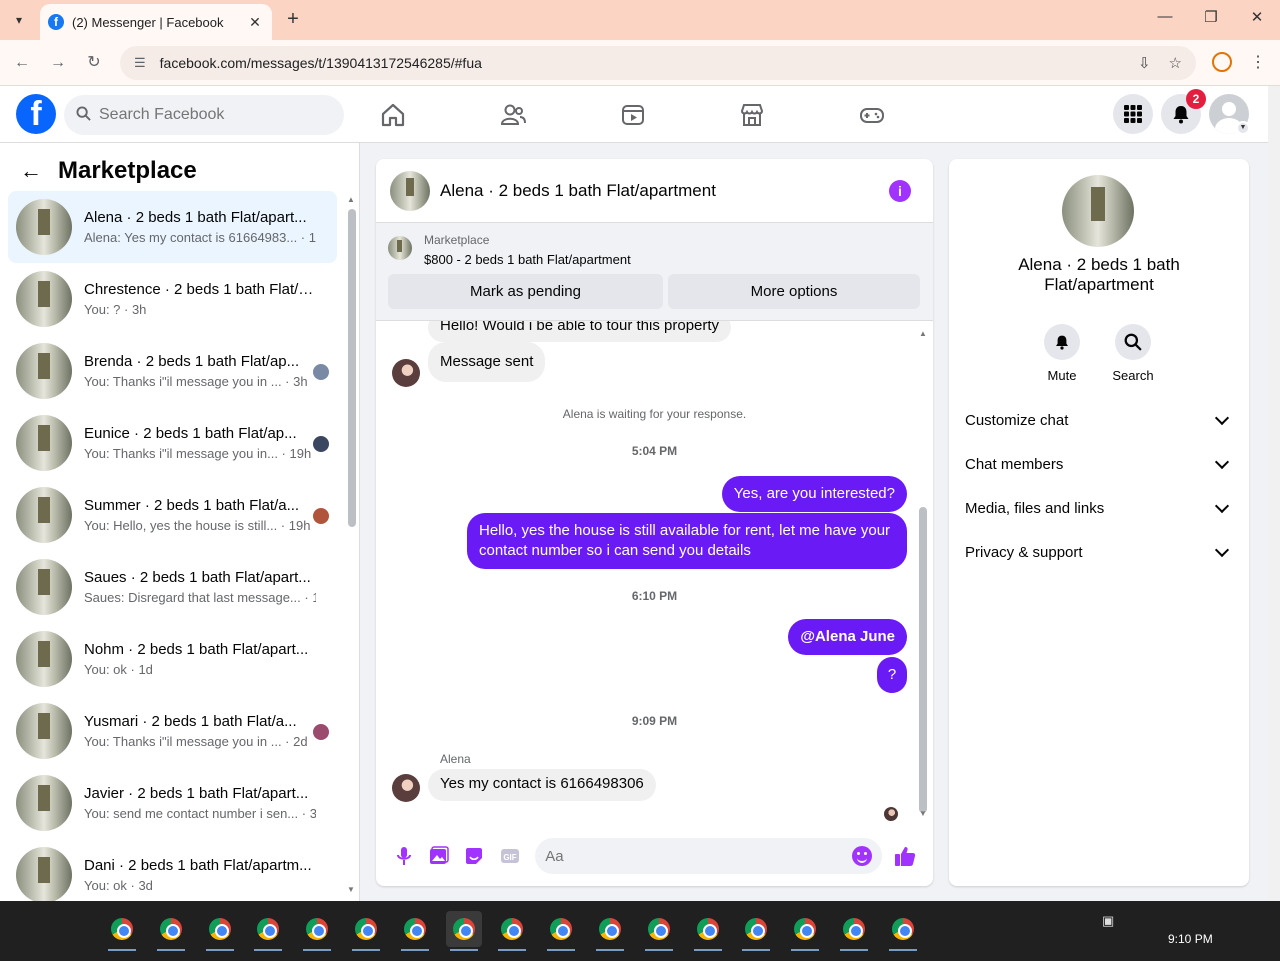  Describe the element at coordinates (525, 291) in the screenshot. I see `mark-as-pending-button: Mark as pending` at that location.